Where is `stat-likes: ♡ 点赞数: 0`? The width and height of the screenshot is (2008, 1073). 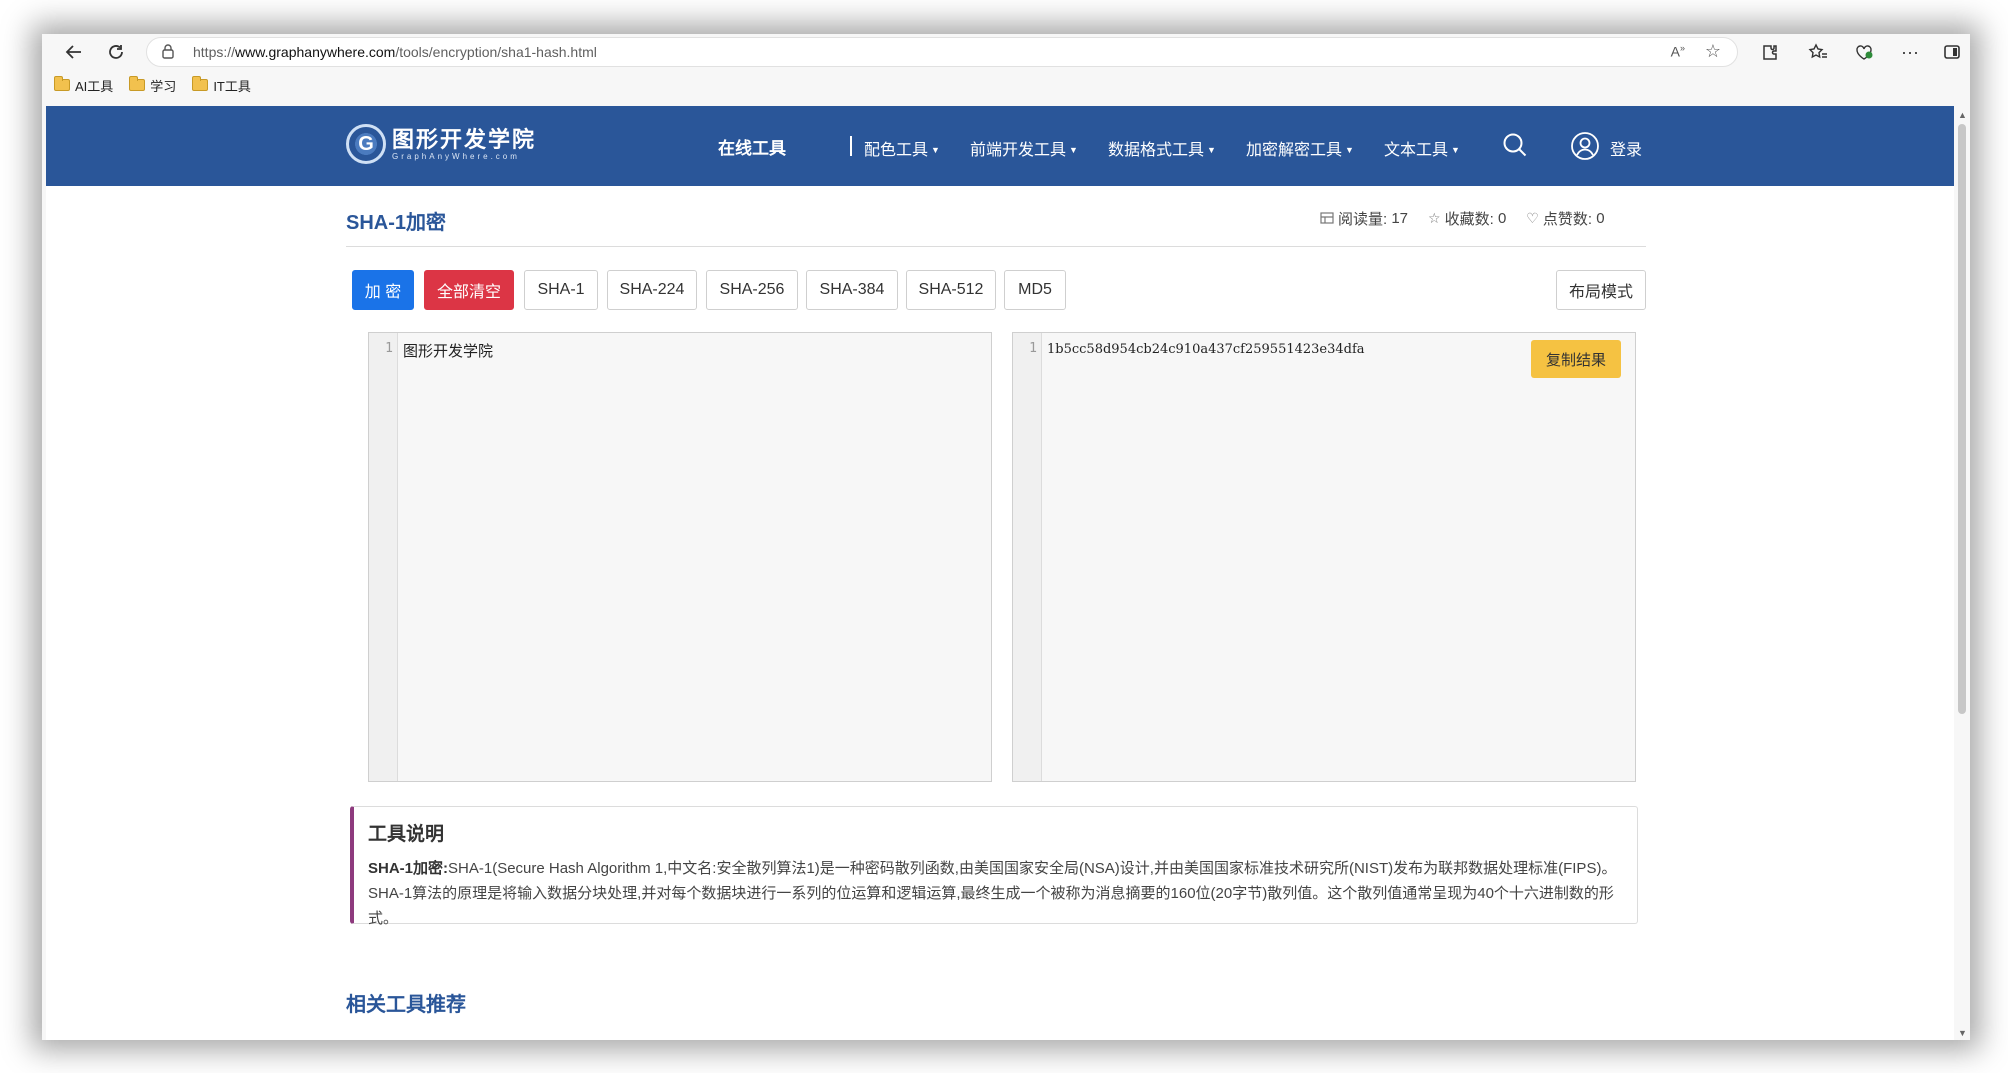
stat-likes: ♡ 点赞数: 0 is located at coordinates (1565, 218).